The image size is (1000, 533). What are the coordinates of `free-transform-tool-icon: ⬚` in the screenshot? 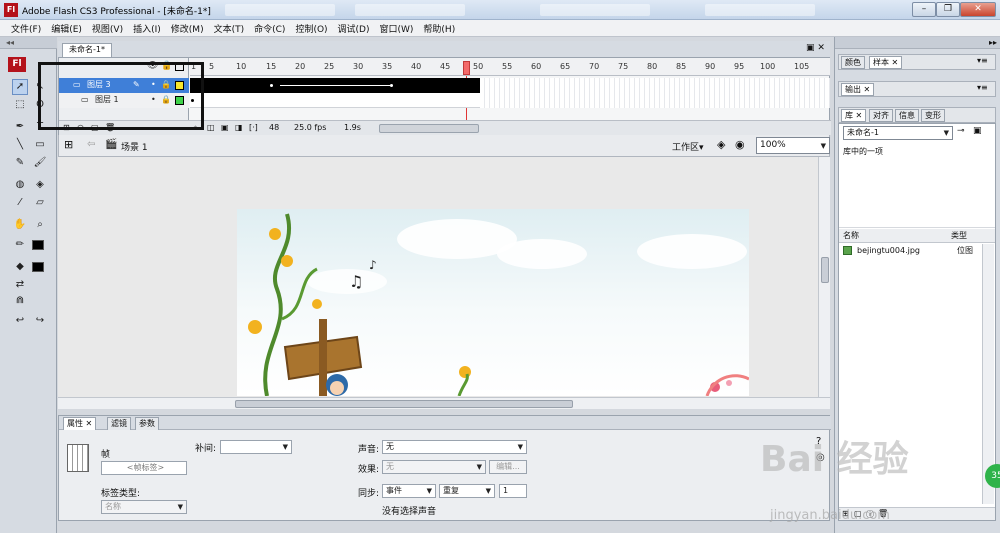 It's located at (20, 105).